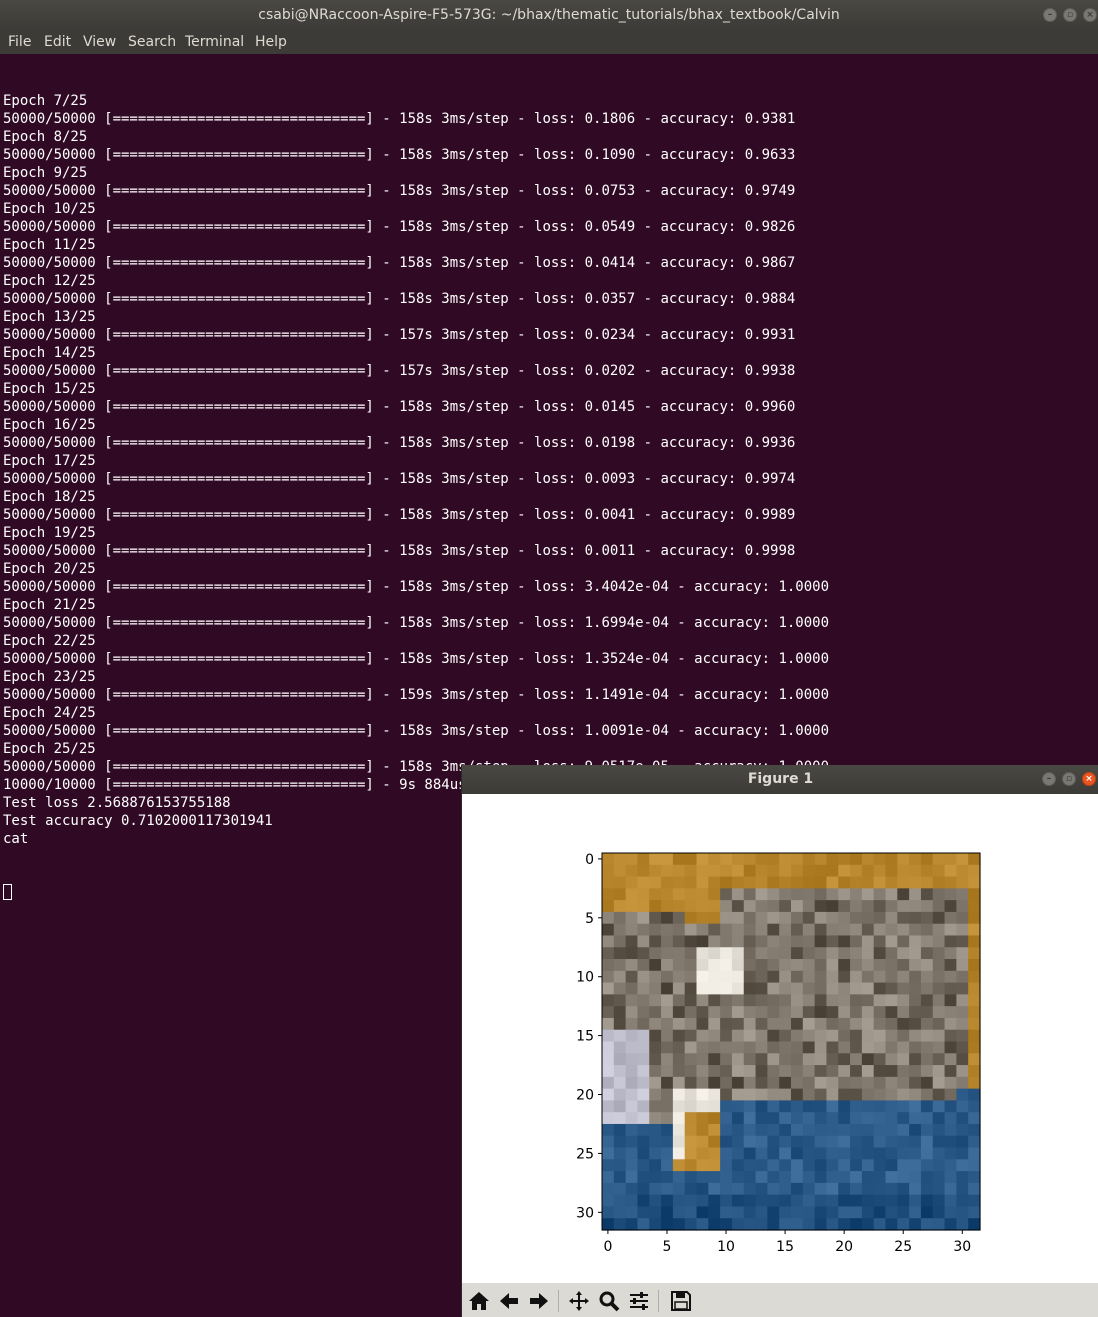 This screenshot has width=1098, height=1317. Describe the element at coordinates (19, 42) in the screenshot. I see `menu-file: File` at that location.